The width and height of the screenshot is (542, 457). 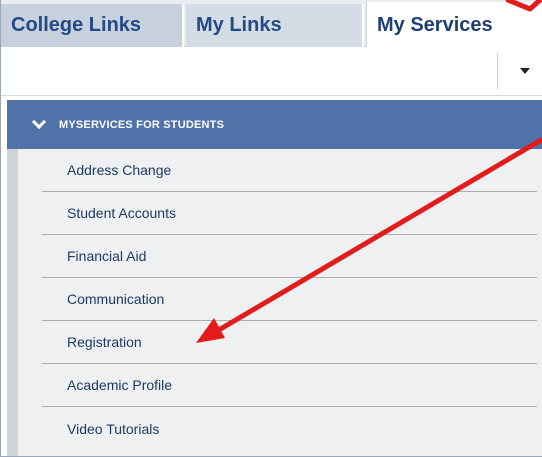 What do you see at coordinates (119, 170) in the screenshot?
I see `menu-item-label: Address Change` at bounding box center [119, 170].